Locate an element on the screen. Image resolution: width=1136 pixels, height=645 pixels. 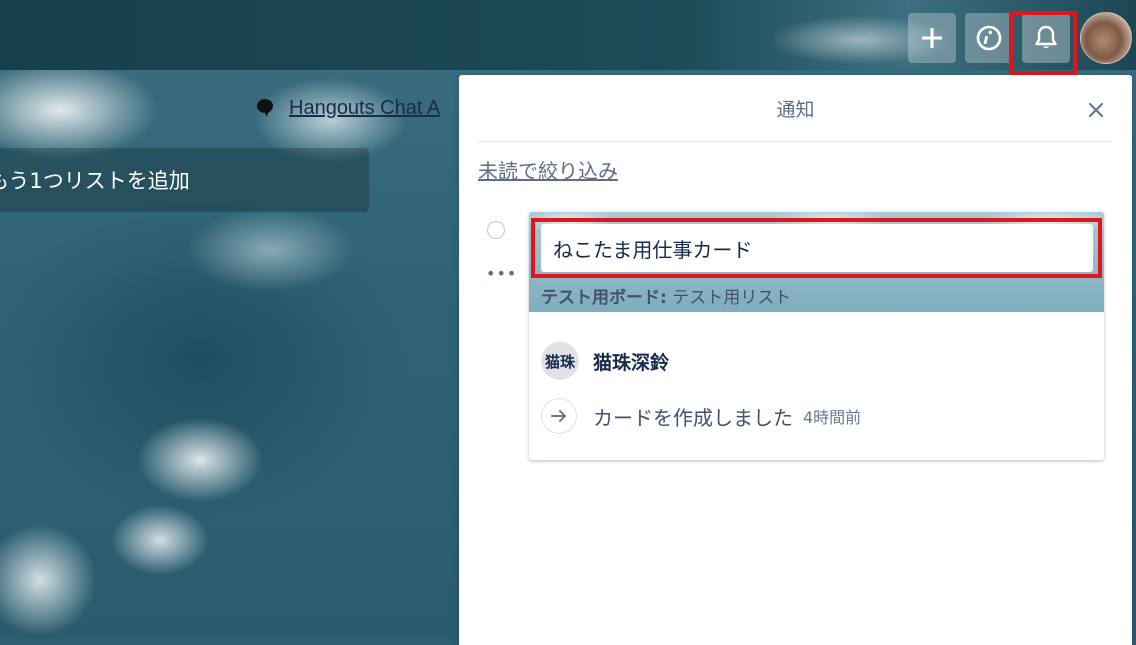
member-row: 猫珠 猫珠深鈴 is located at coordinates (605, 361).